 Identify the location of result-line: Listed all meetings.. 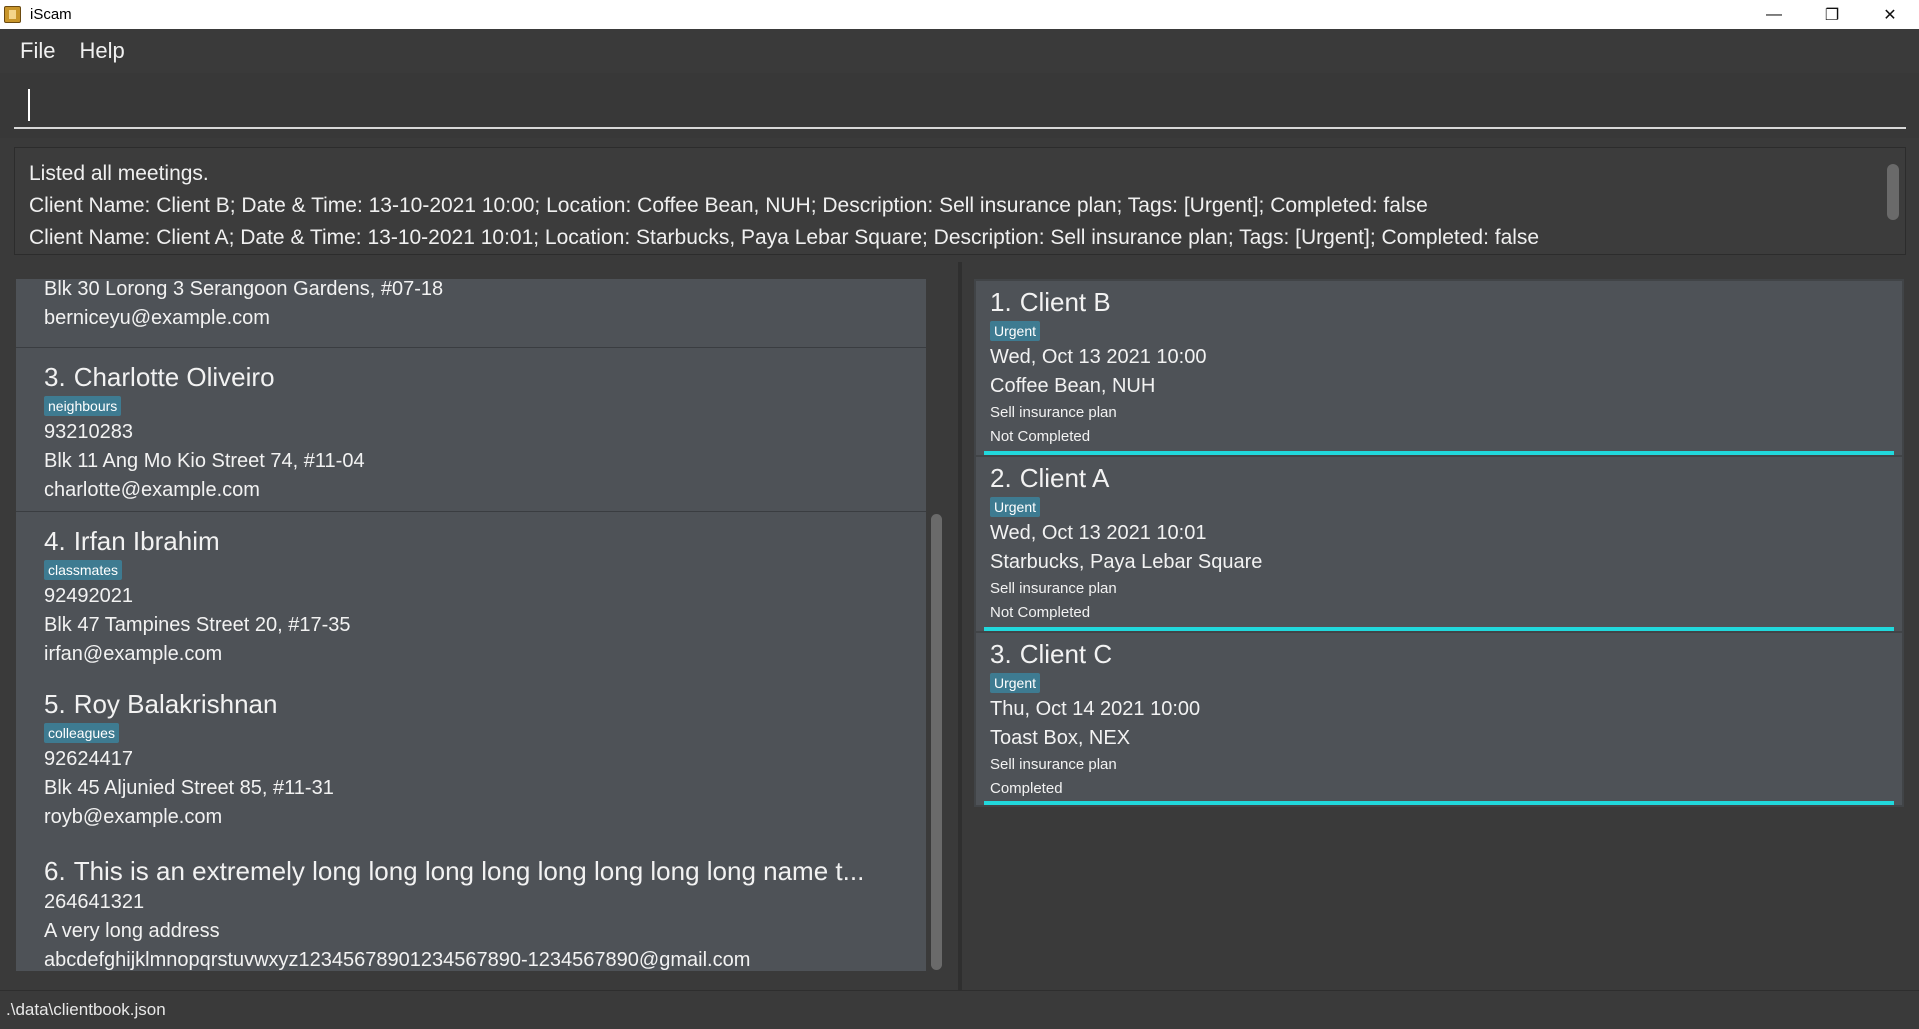
(119, 173).